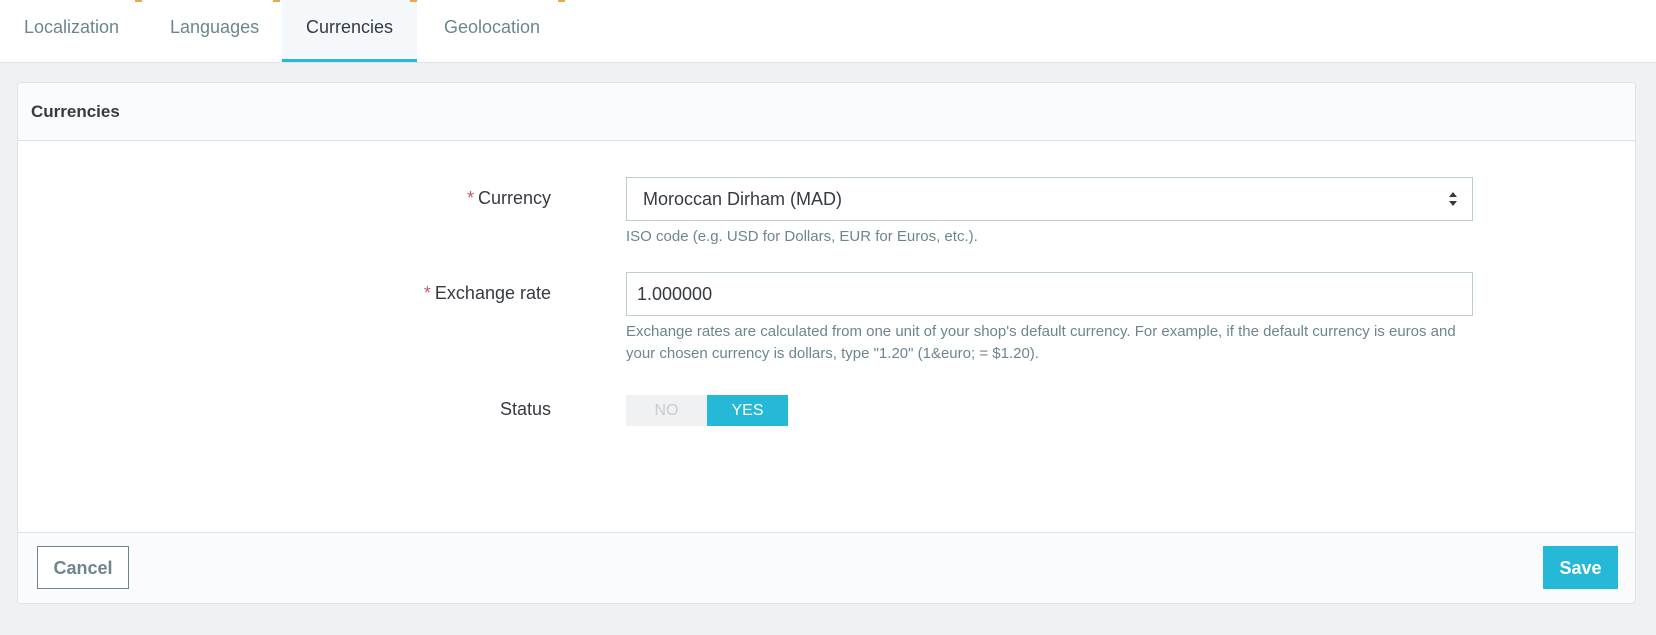 The height and width of the screenshot is (635, 1656). What do you see at coordinates (747, 410) in the screenshot?
I see `status-yes-option: YES` at bounding box center [747, 410].